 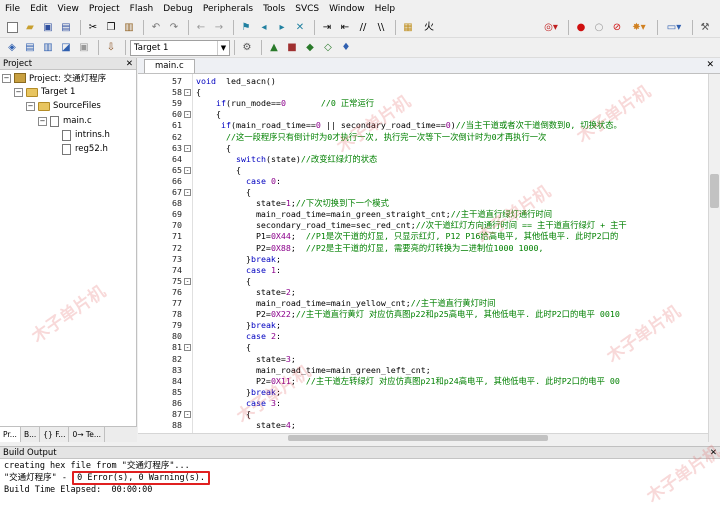 What do you see at coordinates (12, 9) in the screenshot?
I see `menu-file: File` at bounding box center [12, 9].